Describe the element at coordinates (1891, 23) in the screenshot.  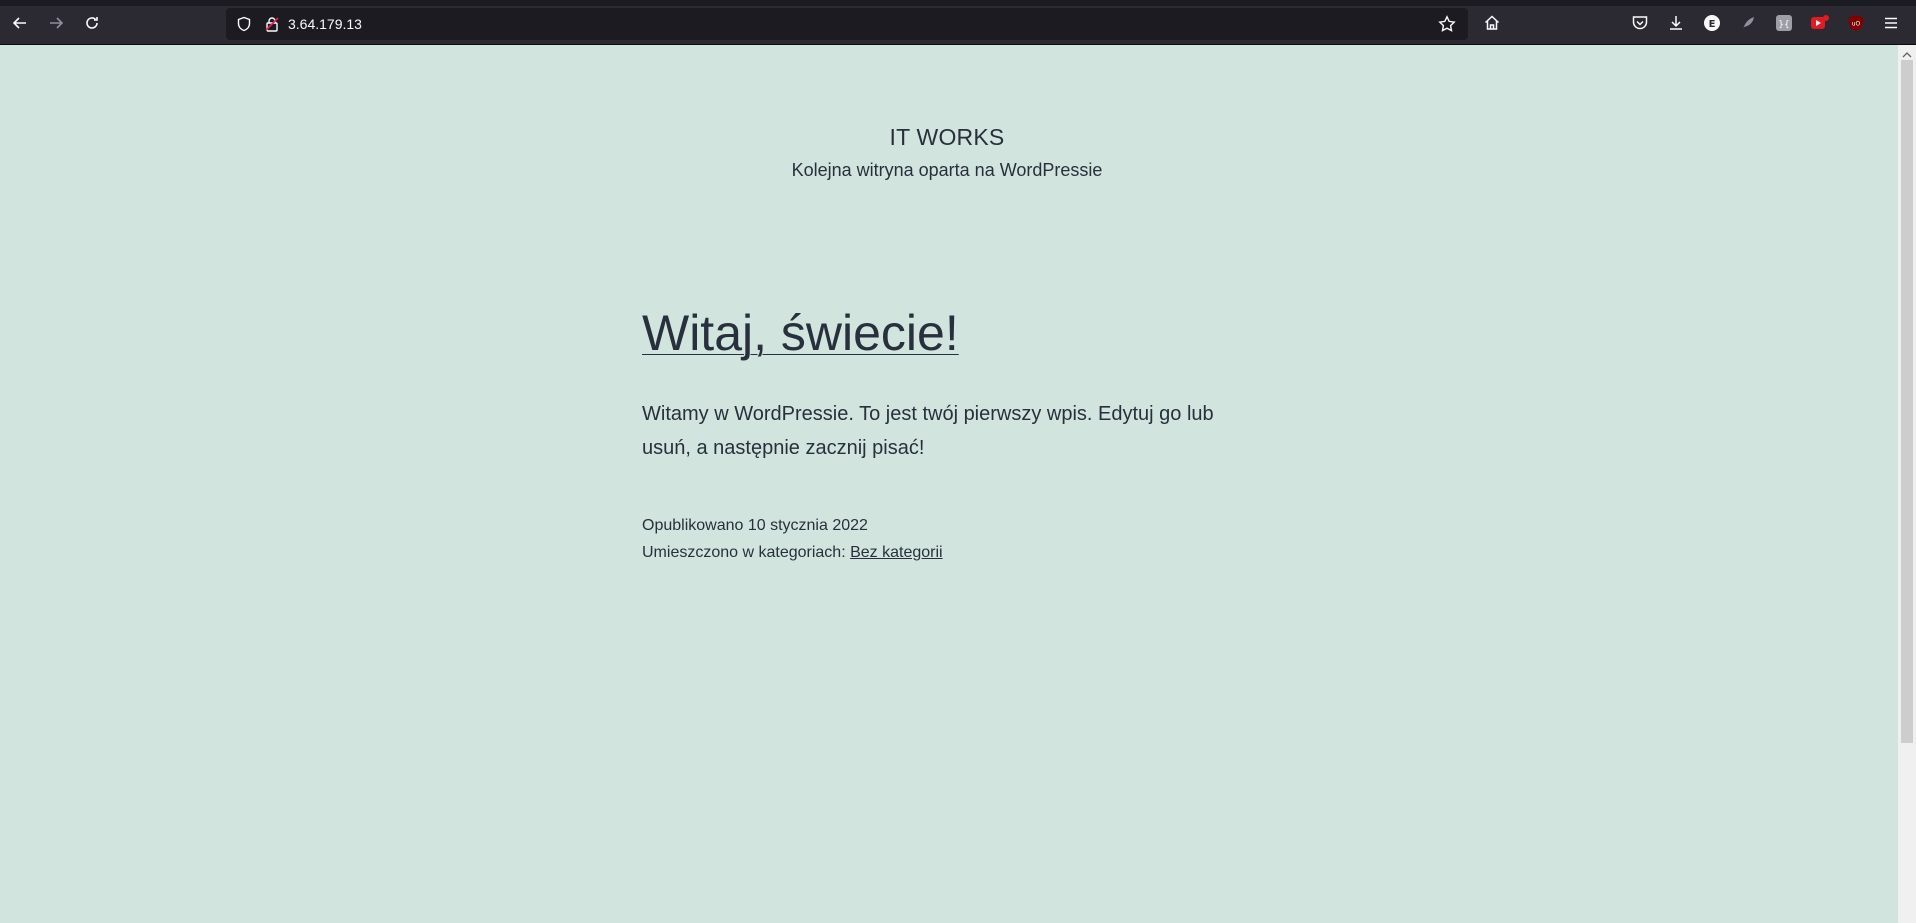
I see `menu-icon` at that location.